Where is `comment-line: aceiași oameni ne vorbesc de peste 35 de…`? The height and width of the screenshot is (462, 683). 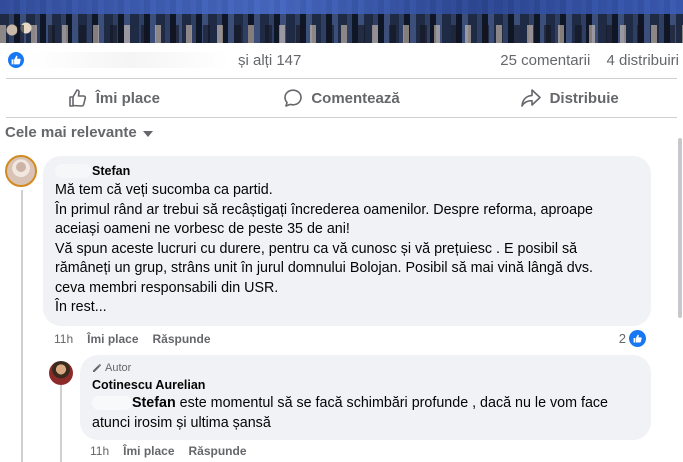 comment-line: aceiași oameni ne vorbesc de peste 35 de… is located at coordinates (202, 229).